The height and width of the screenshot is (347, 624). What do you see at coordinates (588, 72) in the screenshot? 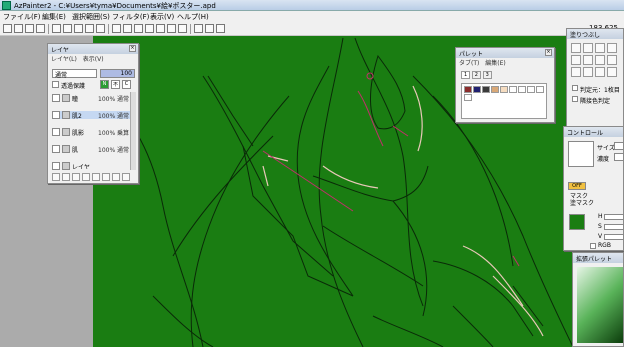
I see `eyedropper-tool-icon` at bounding box center [588, 72].